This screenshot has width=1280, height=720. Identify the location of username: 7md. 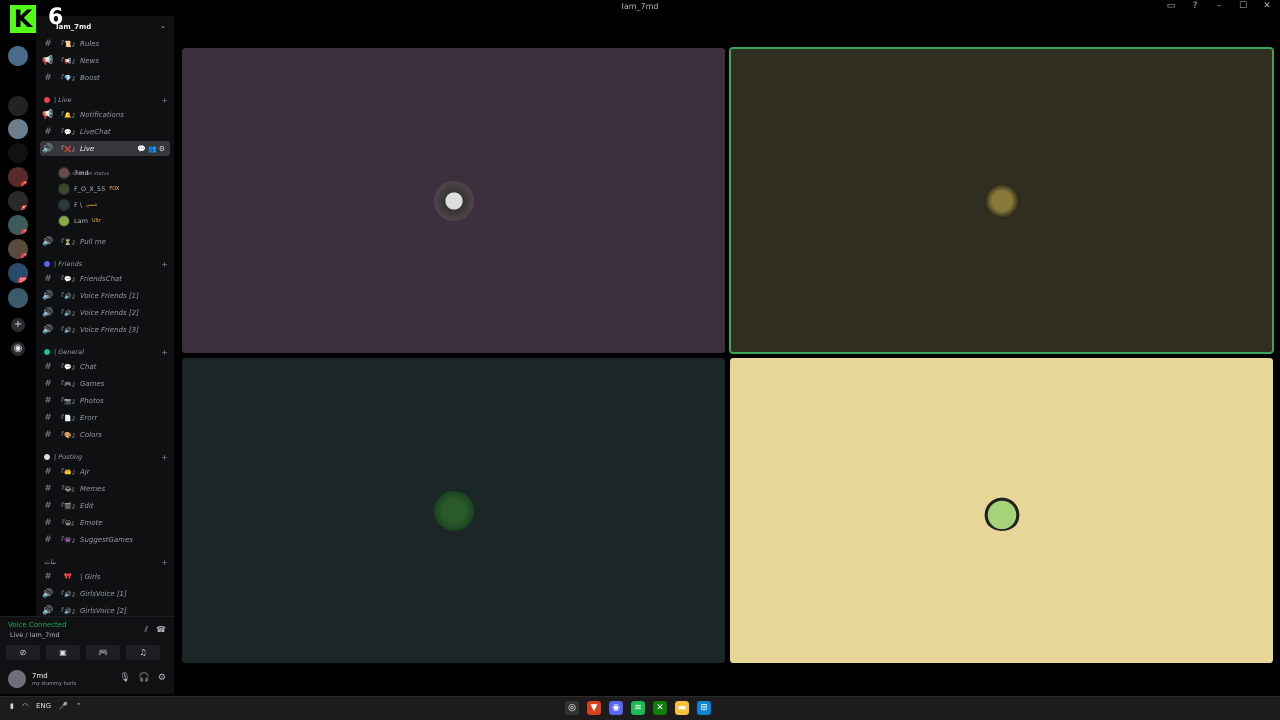
(40, 676).